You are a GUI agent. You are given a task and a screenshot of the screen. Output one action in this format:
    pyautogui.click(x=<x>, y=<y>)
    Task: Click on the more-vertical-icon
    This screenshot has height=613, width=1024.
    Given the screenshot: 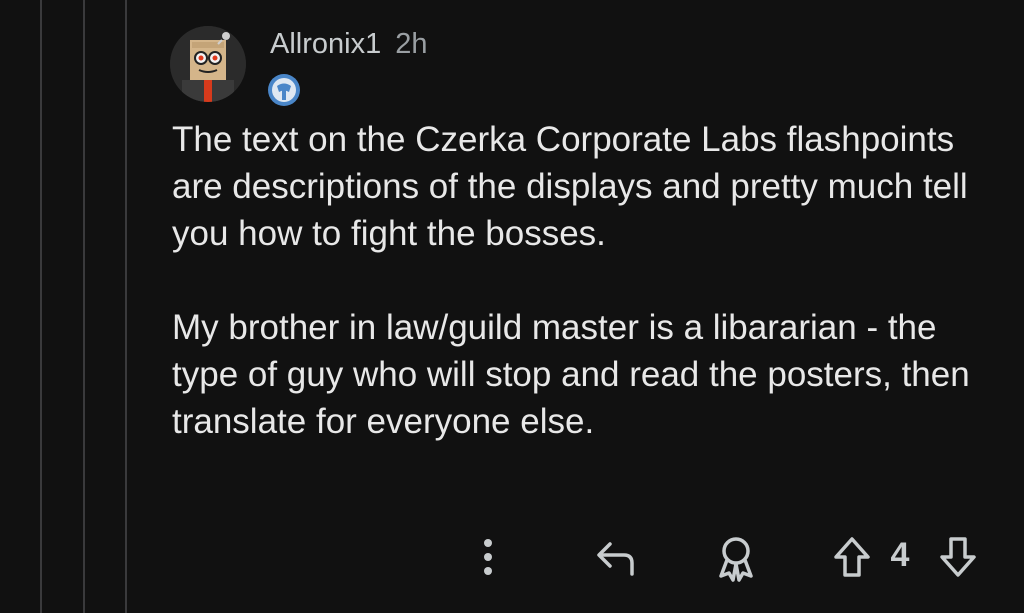 What is the action you would take?
    pyautogui.click(x=488, y=557)
    